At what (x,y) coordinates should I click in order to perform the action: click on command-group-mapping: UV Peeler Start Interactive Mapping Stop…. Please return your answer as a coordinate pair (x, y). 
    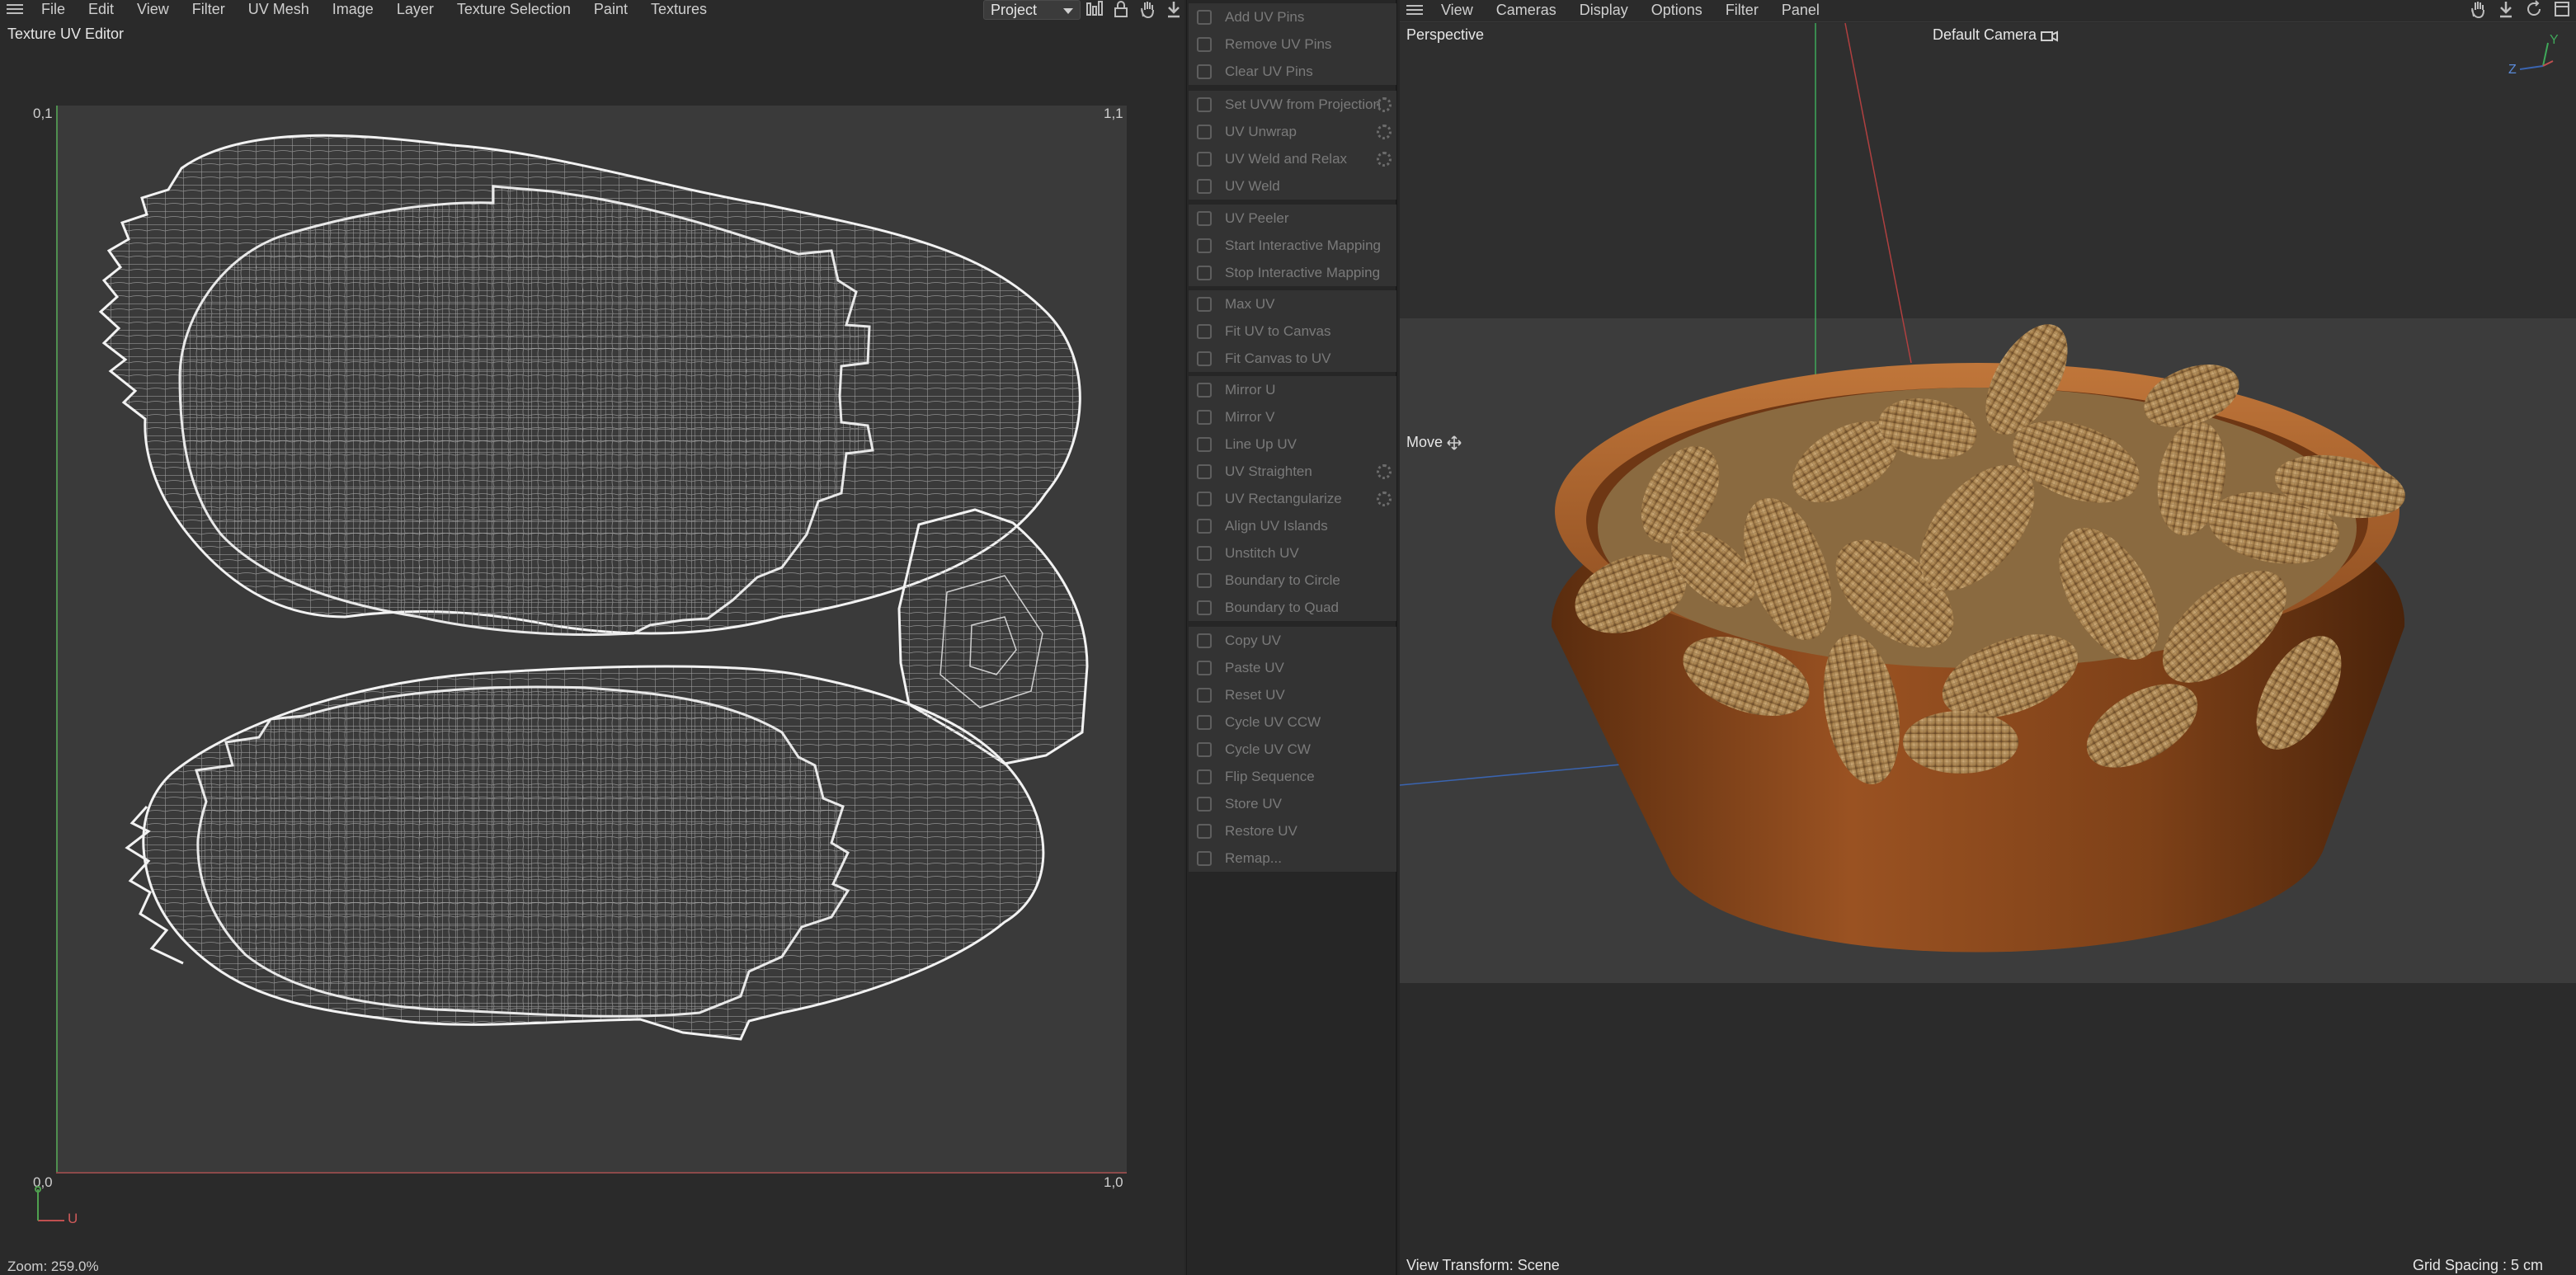
    Looking at the image, I should click on (1293, 245).